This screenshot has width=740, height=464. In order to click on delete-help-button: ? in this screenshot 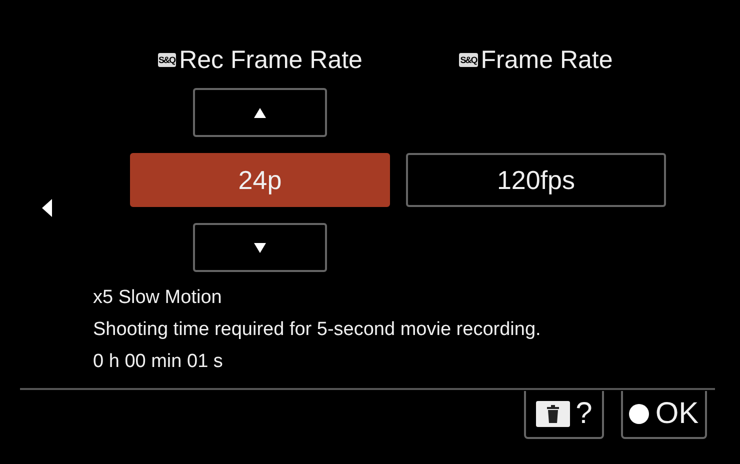, I will do `click(564, 415)`.